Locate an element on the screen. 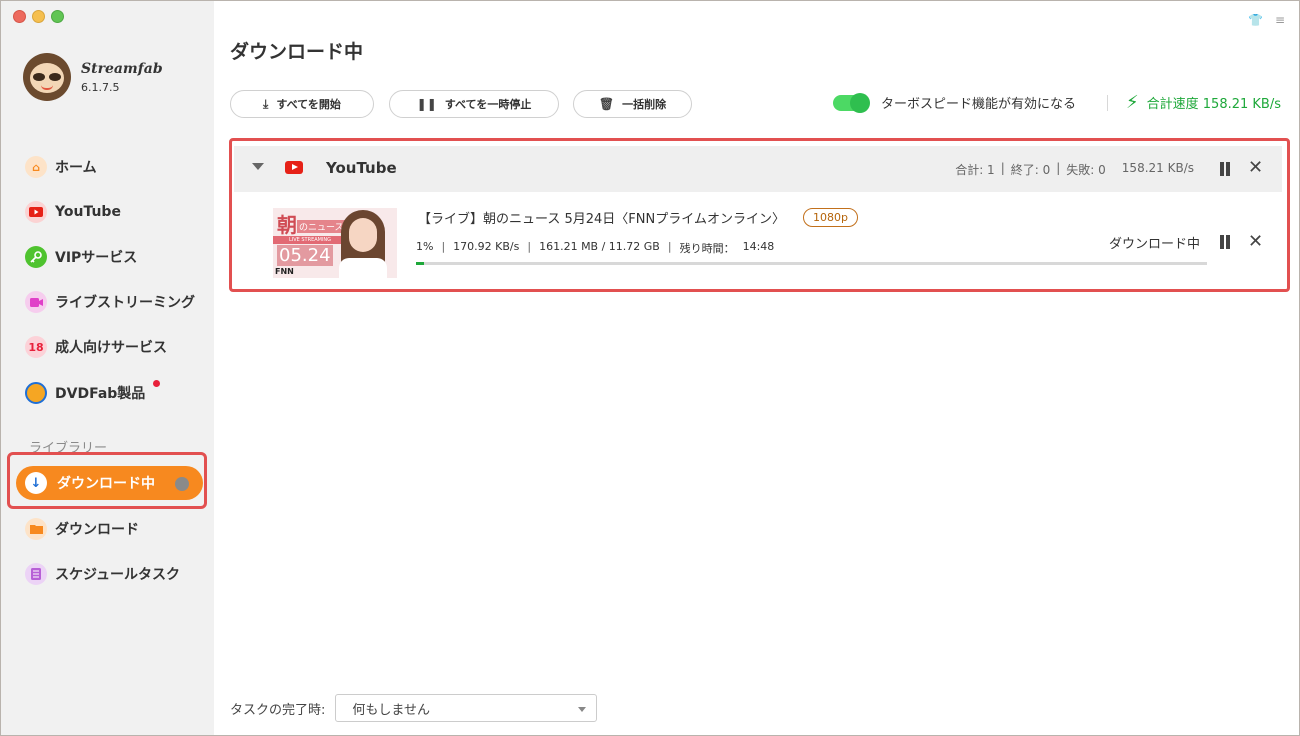 The width and height of the screenshot is (1300, 736). pause-all-button: ❚❚ すべてを一時停止 is located at coordinates (474, 104).